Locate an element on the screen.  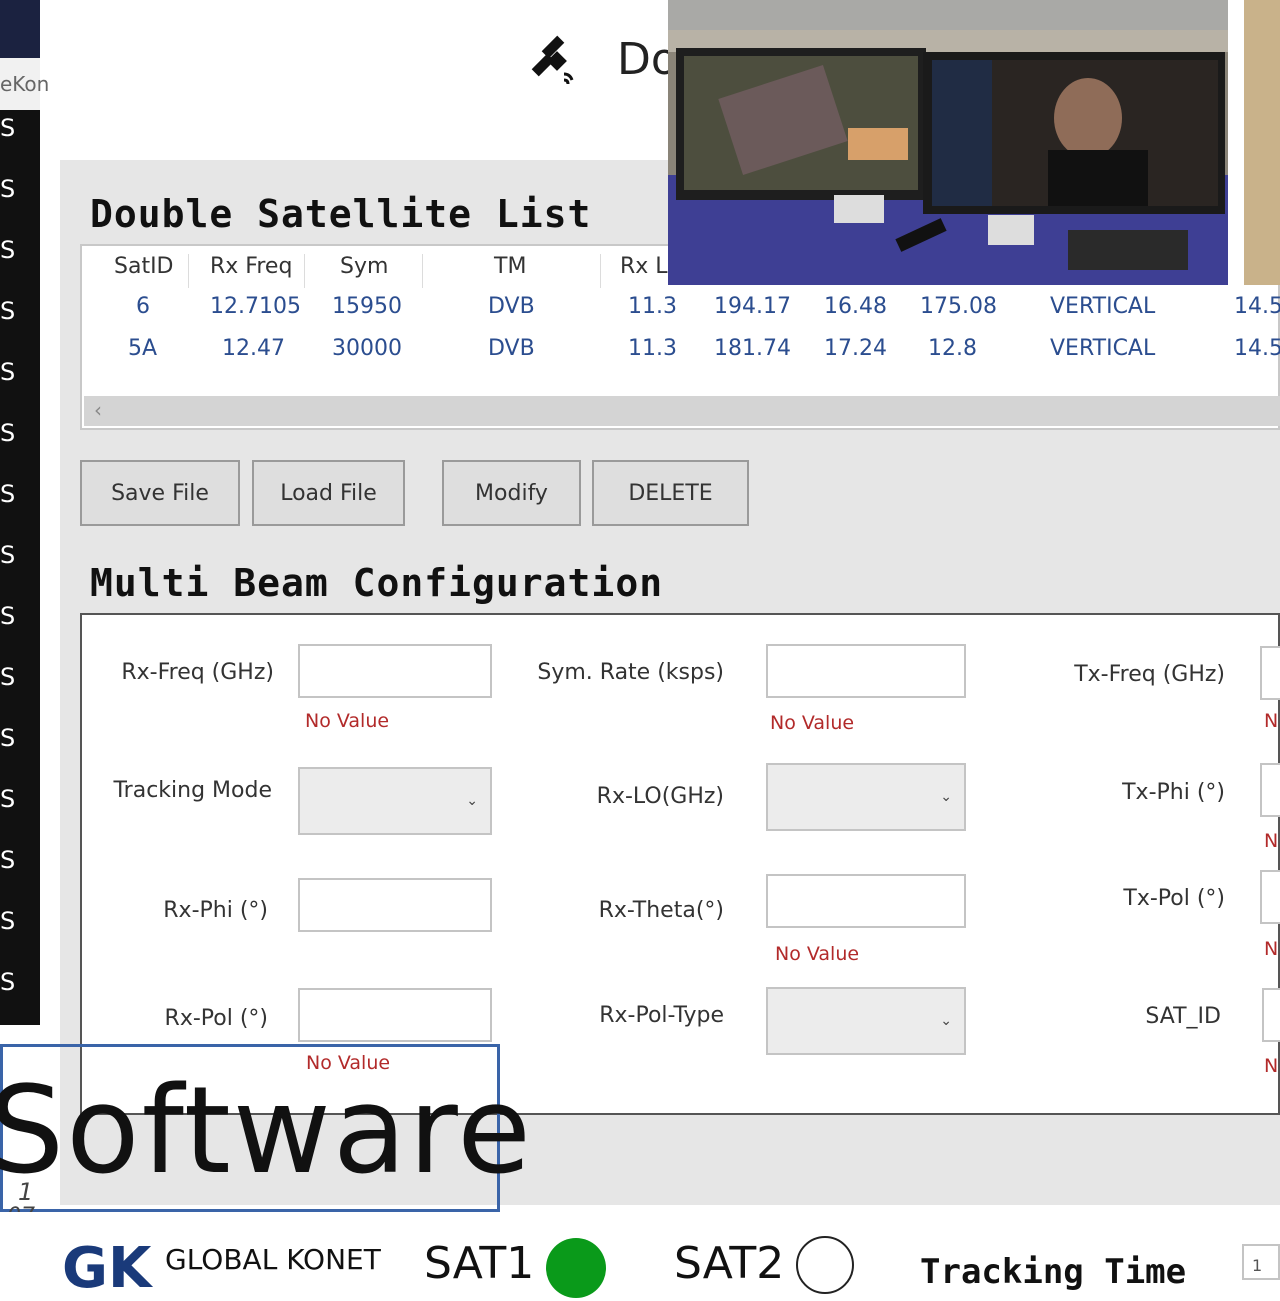
sat-id-input is located at coordinates (1271, 1015).